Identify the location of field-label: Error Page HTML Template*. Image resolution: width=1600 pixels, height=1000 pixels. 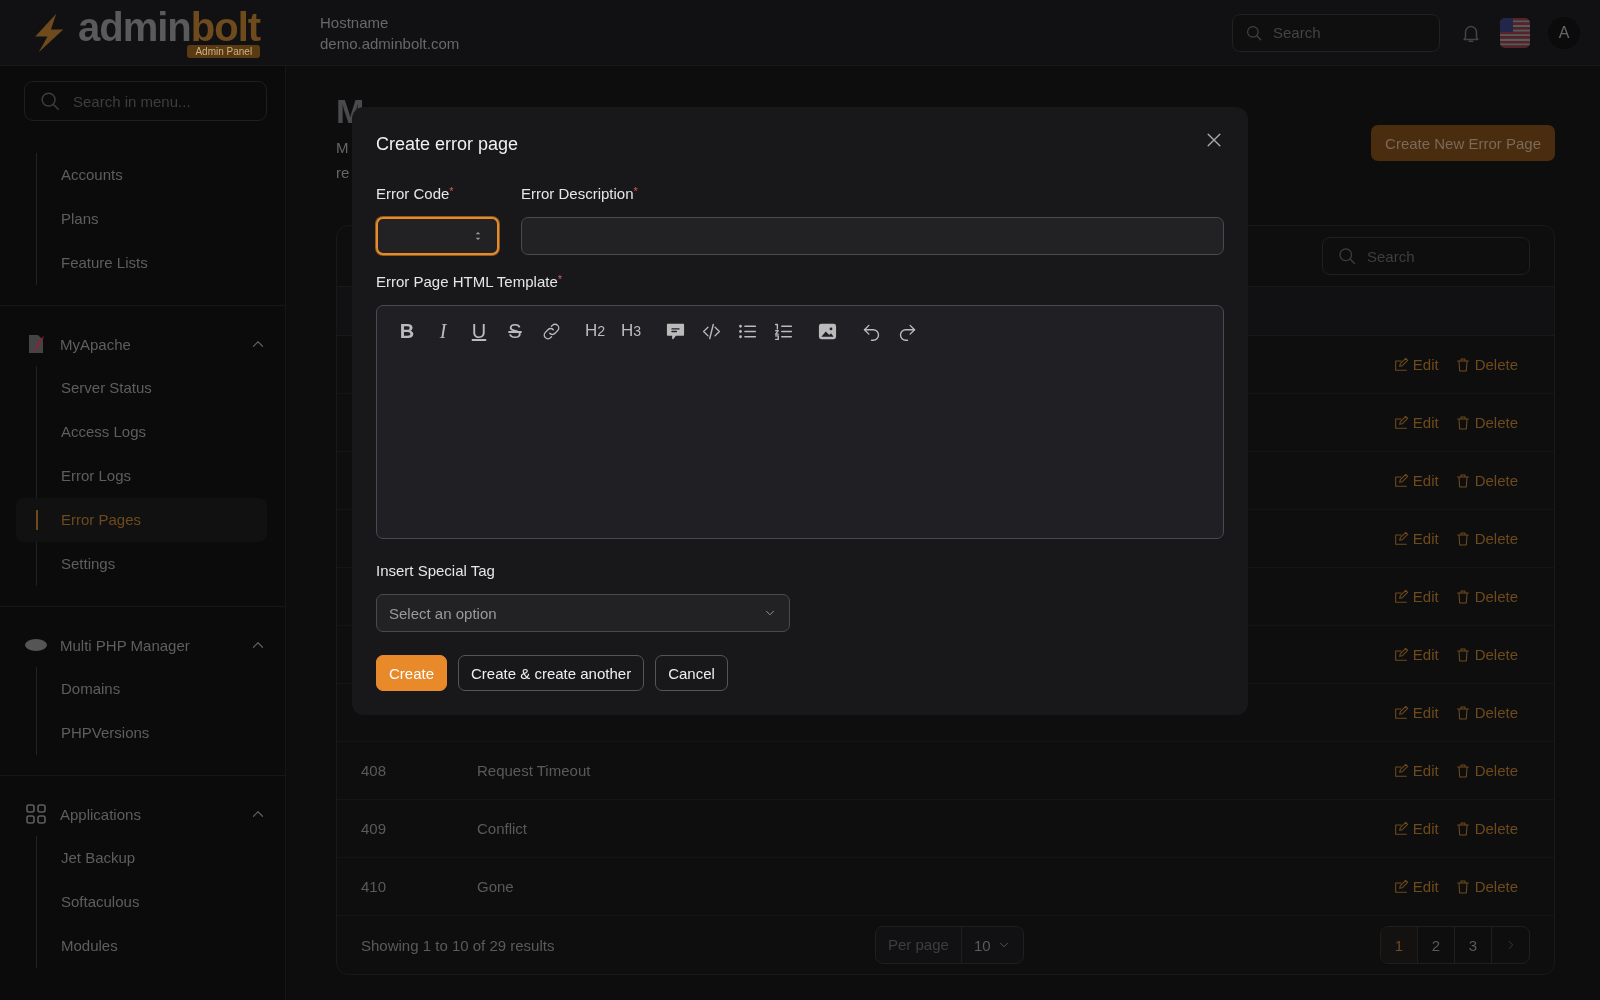
(470, 282).